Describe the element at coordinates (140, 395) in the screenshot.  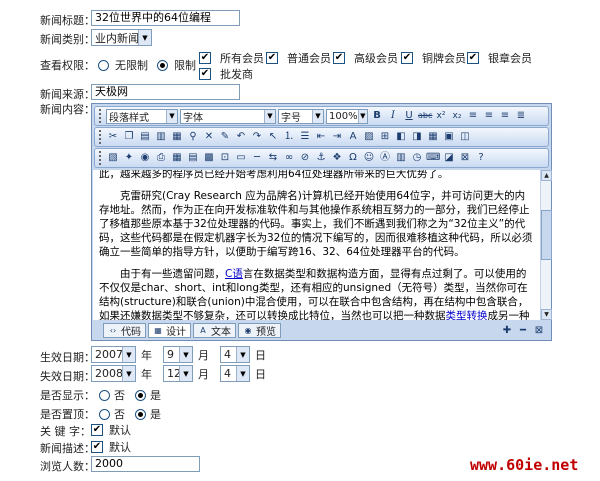
I see `display-yes-radio` at that location.